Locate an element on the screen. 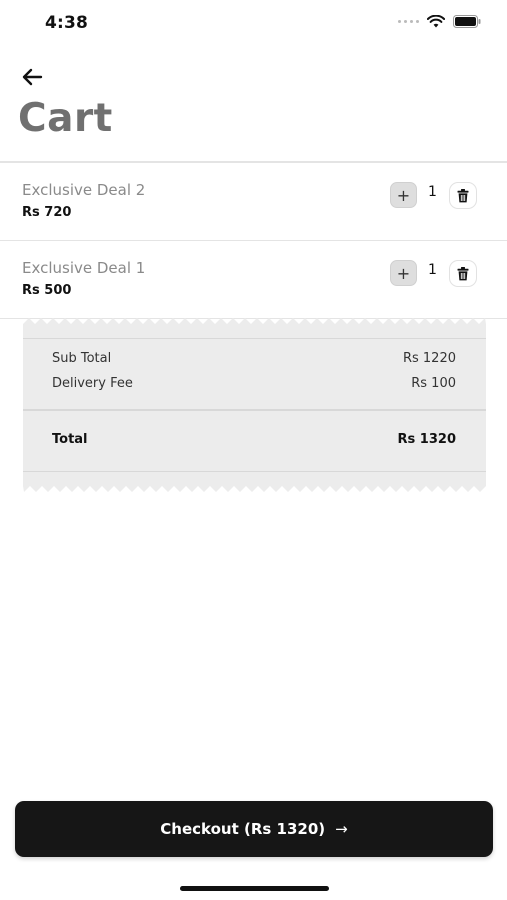  home-indicator is located at coordinates (254, 888).